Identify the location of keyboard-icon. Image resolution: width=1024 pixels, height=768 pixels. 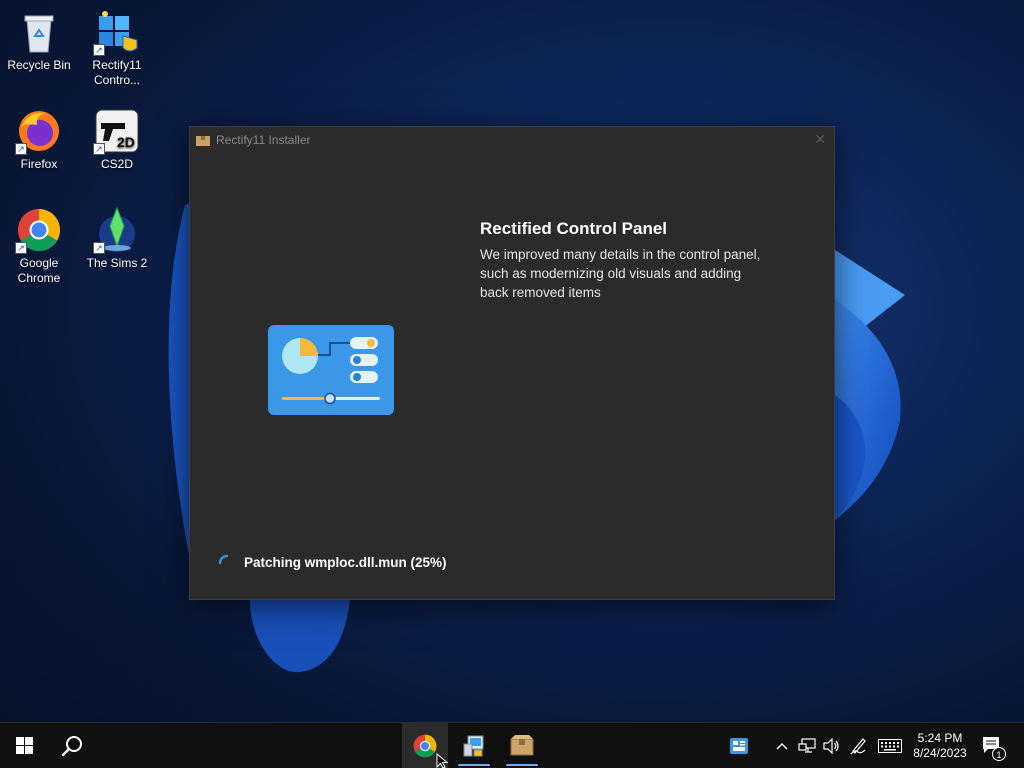
(890, 745).